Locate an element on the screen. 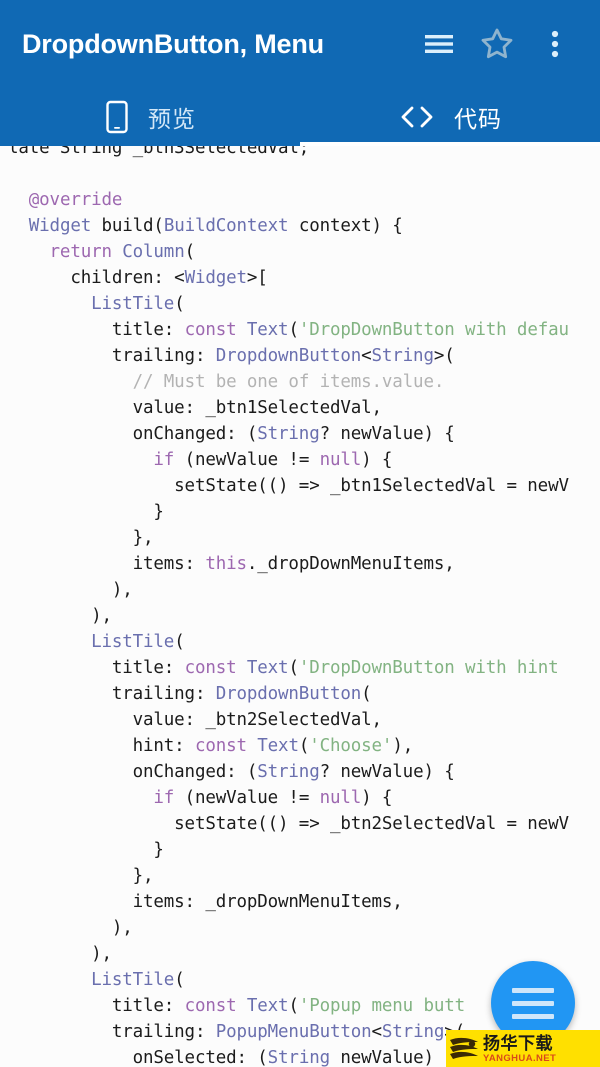 Image resolution: width=600 pixels, height=1067 pixels. code-token: PopupMenuButton is located at coordinates (293, 1032).